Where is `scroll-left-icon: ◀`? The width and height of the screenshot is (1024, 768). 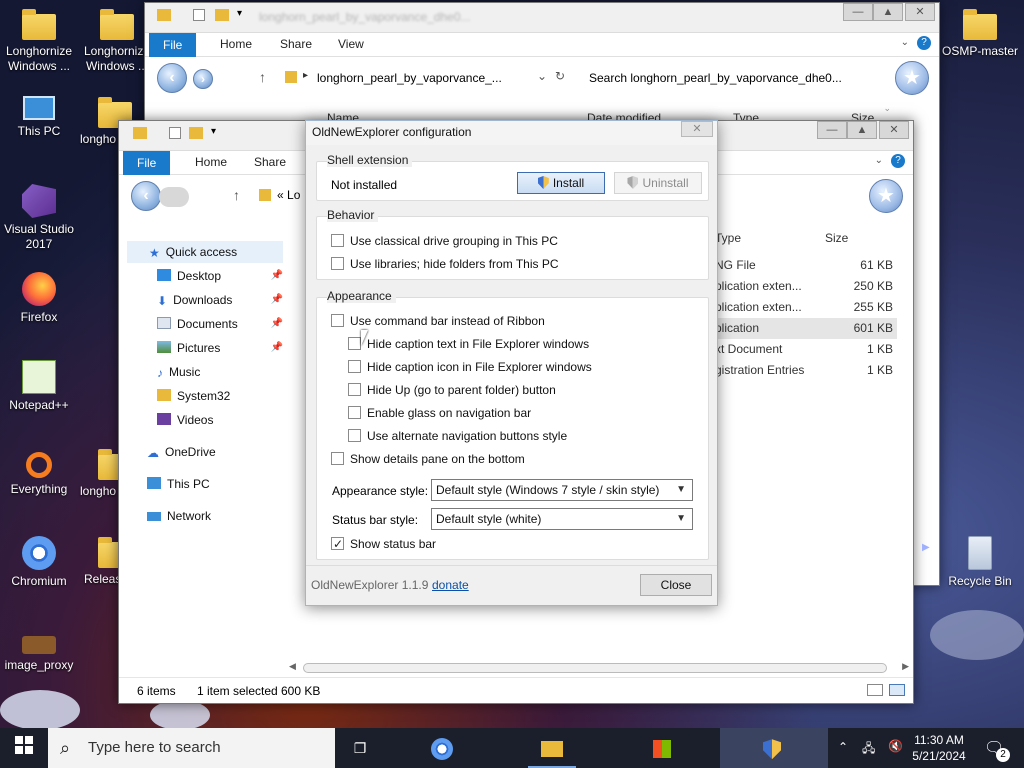
scroll-left-icon: ◀ is located at coordinates (292, 666).